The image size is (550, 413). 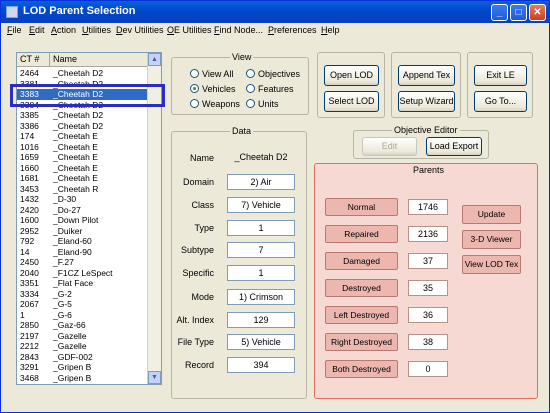 I want to click on list-row: 2067 _G-5, so click(x=83, y=304).